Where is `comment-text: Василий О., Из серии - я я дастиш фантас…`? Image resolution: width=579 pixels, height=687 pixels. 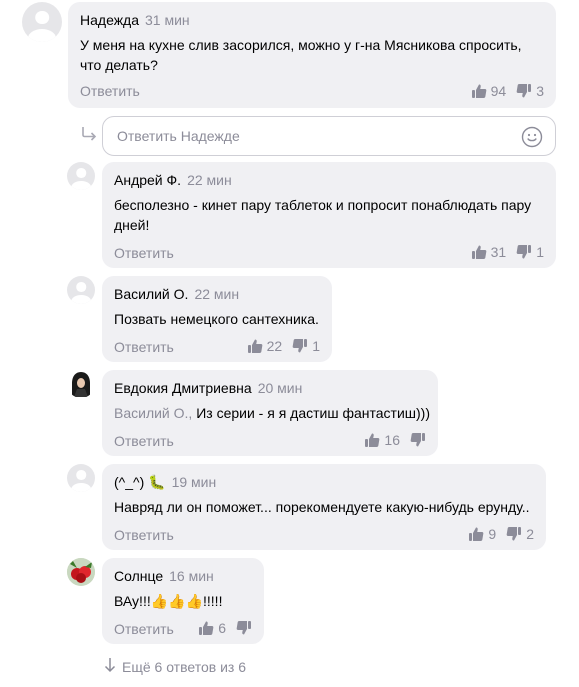
comment-text: Василий О., Из серии - я я дастиш фантас… is located at coordinates (274, 413).